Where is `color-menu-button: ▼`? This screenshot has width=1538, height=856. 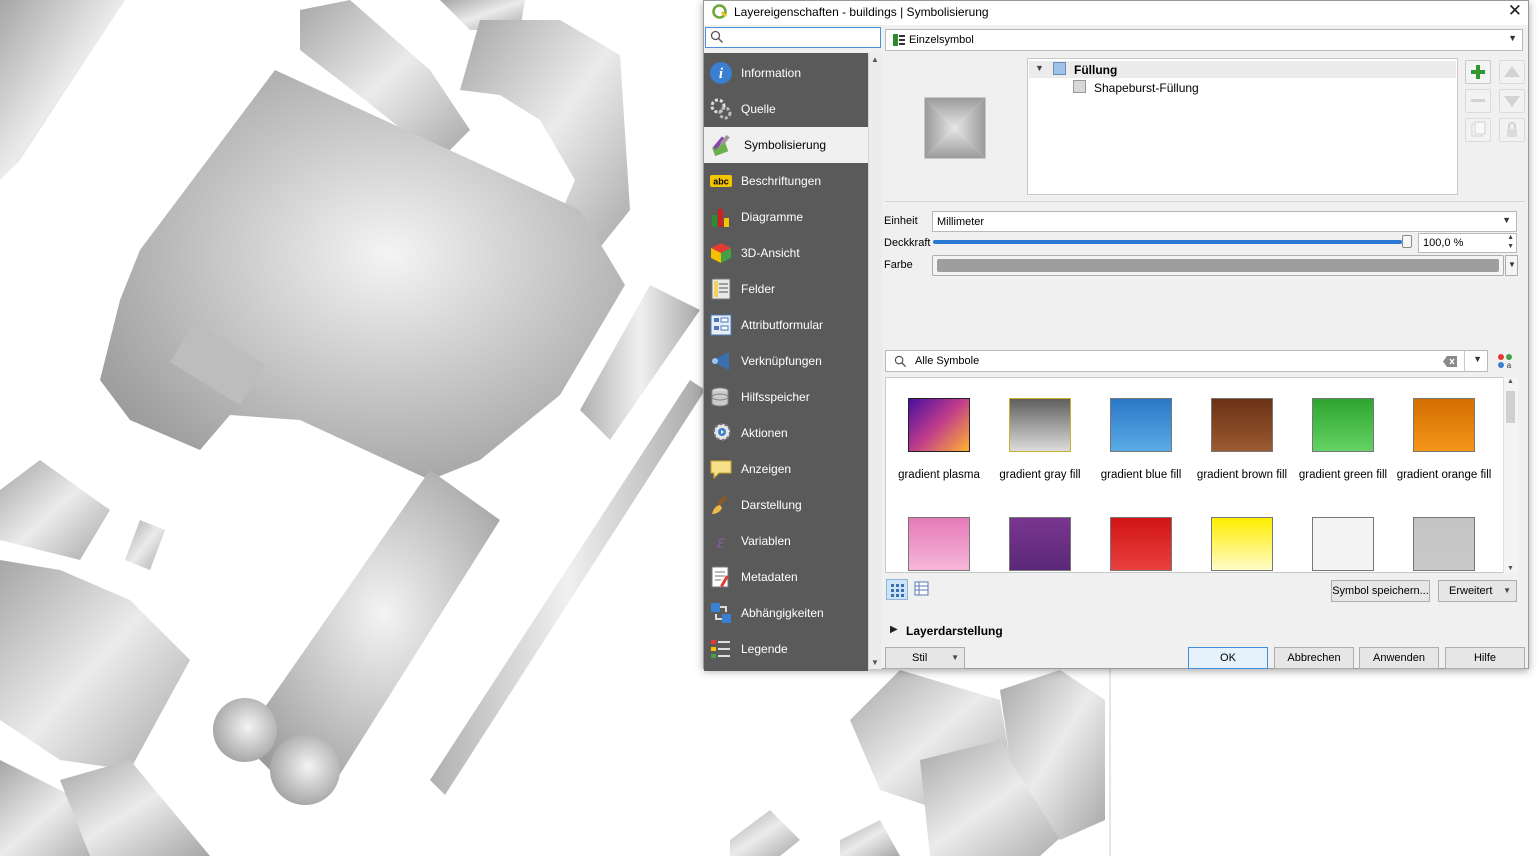
color-menu-button: ▼ is located at coordinates (1511, 265).